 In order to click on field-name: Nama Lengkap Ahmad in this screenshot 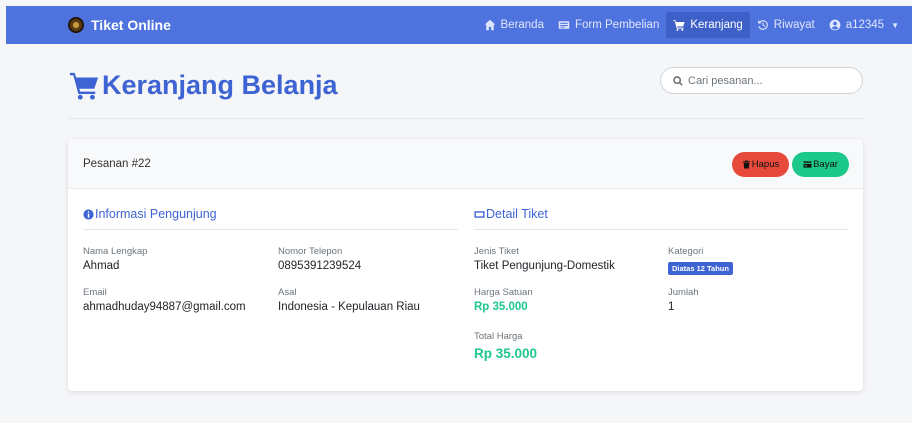, I will do `click(115, 260)`.